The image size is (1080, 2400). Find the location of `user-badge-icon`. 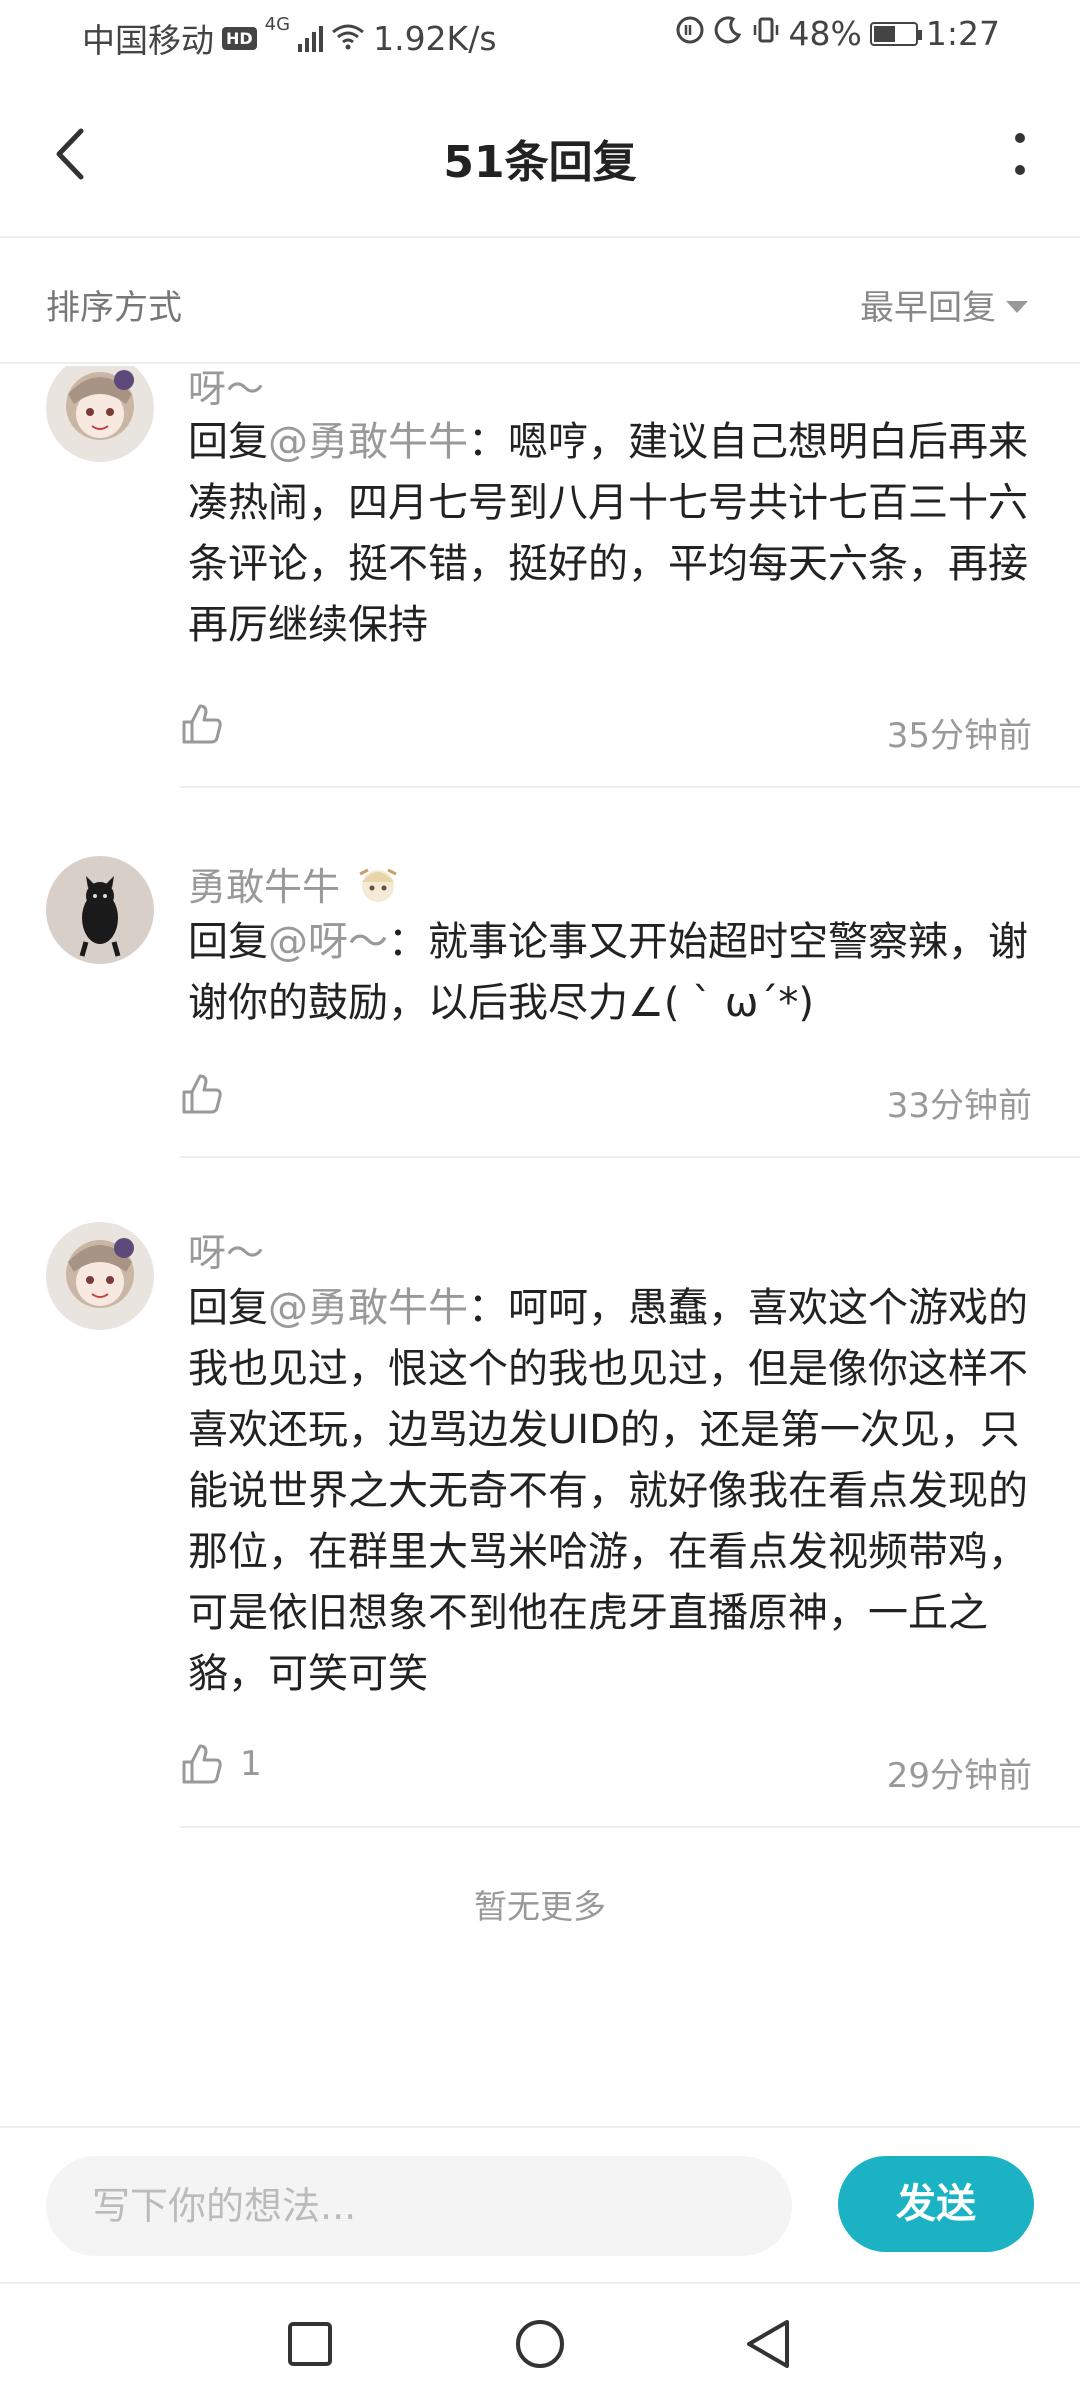

user-badge-icon is located at coordinates (378, 885).